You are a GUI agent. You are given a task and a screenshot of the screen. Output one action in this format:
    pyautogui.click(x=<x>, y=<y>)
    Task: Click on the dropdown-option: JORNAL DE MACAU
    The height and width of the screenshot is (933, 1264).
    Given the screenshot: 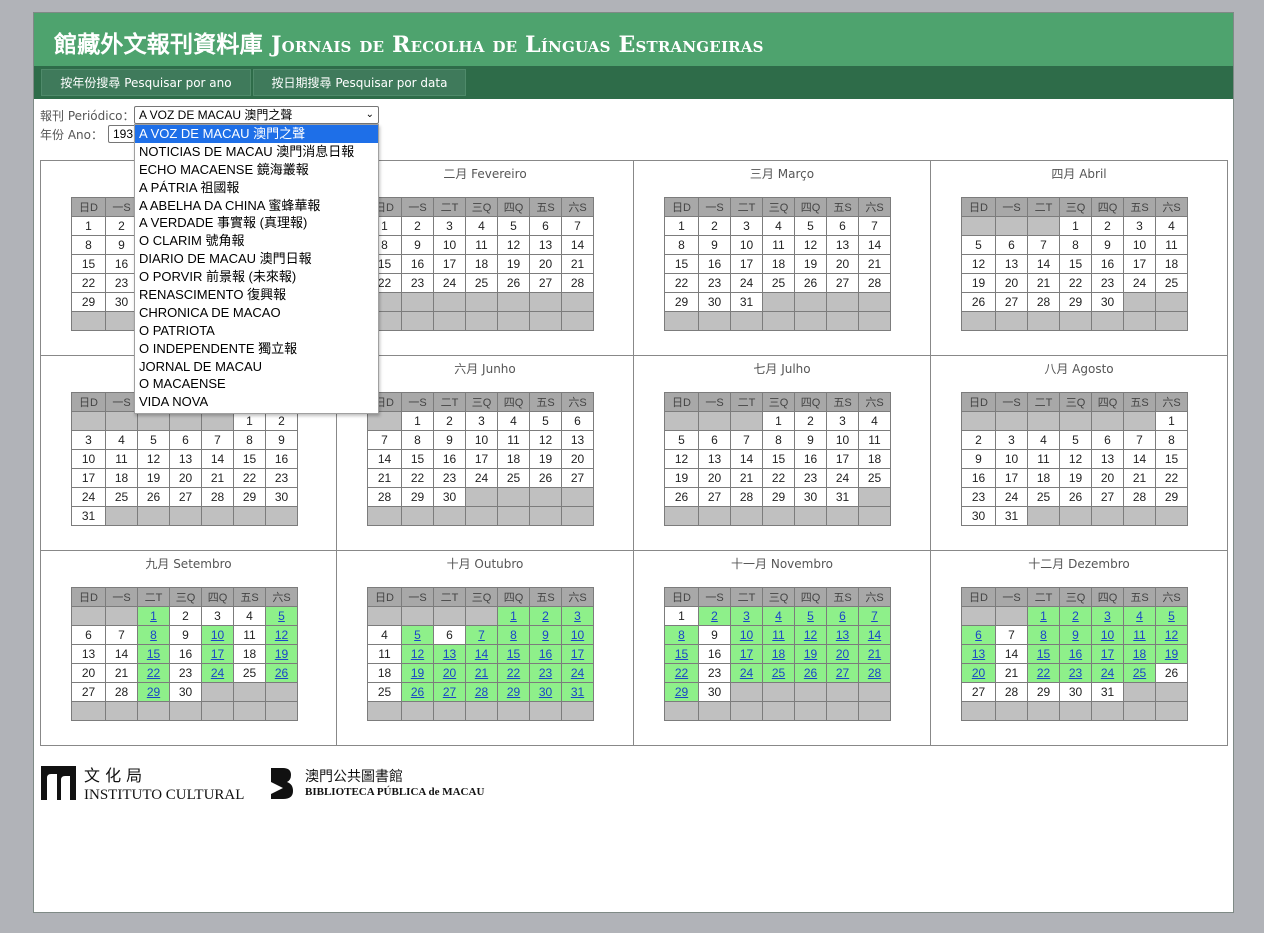 What is the action you would take?
    pyautogui.click(x=256, y=367)
    